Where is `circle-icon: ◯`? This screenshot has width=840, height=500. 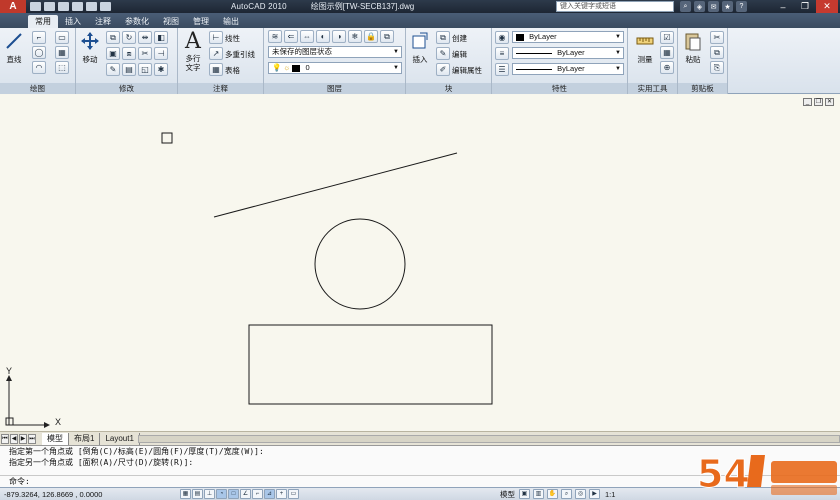 circle-icon: ◯ is located at coordinates (39, 52).